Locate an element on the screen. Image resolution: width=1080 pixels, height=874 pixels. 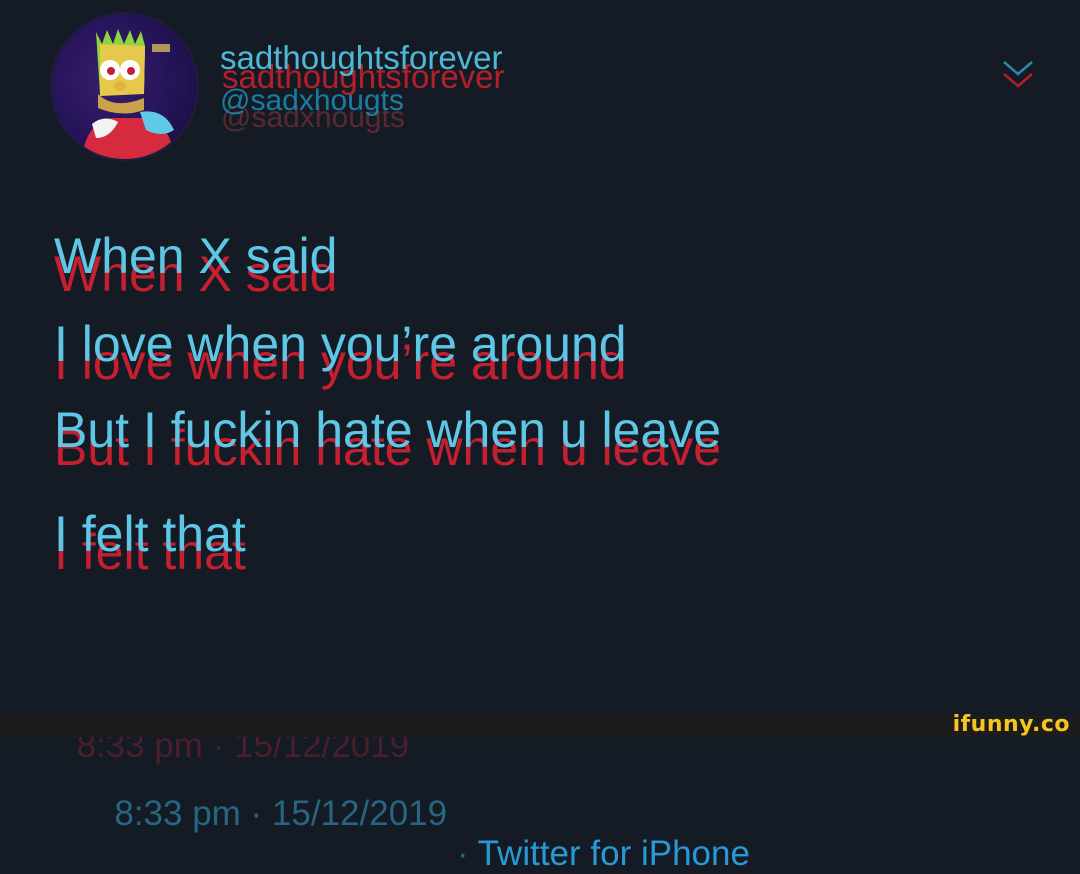
display-name-text: sadthoughtsforever is located at coordinates (361, 57).